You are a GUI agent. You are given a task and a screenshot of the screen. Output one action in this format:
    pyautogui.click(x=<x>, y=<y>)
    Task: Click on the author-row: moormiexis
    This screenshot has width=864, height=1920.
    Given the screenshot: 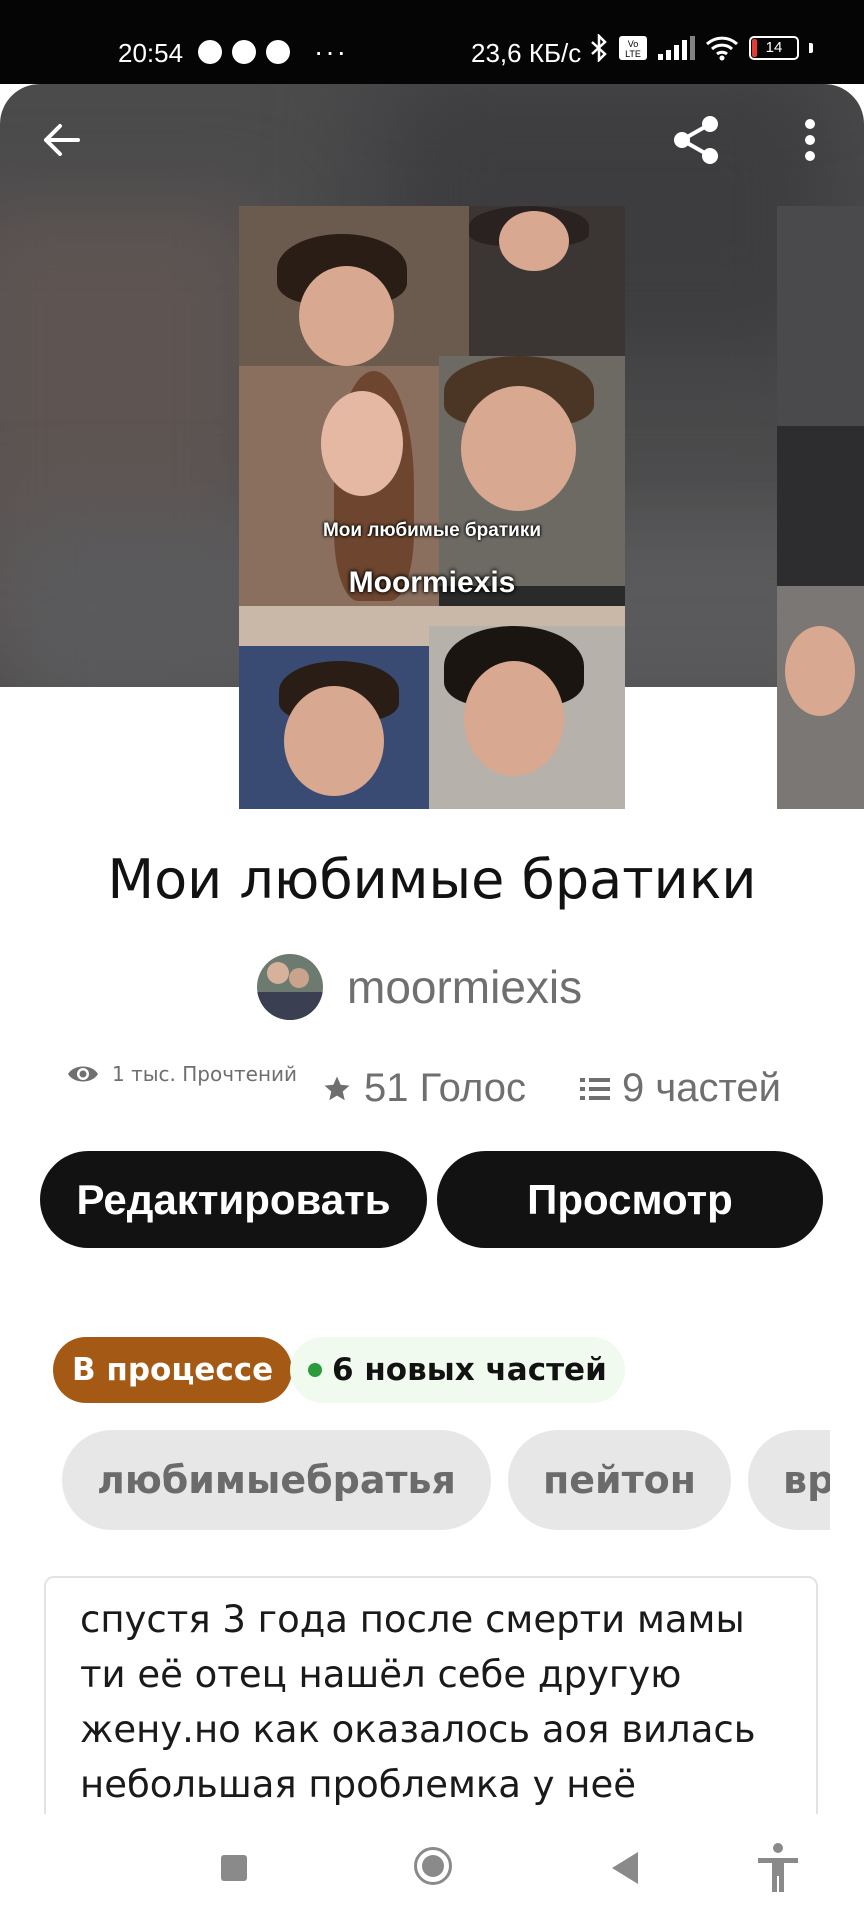 What is the action you would take?
    pyautogui.click(x=419, y=987)
    